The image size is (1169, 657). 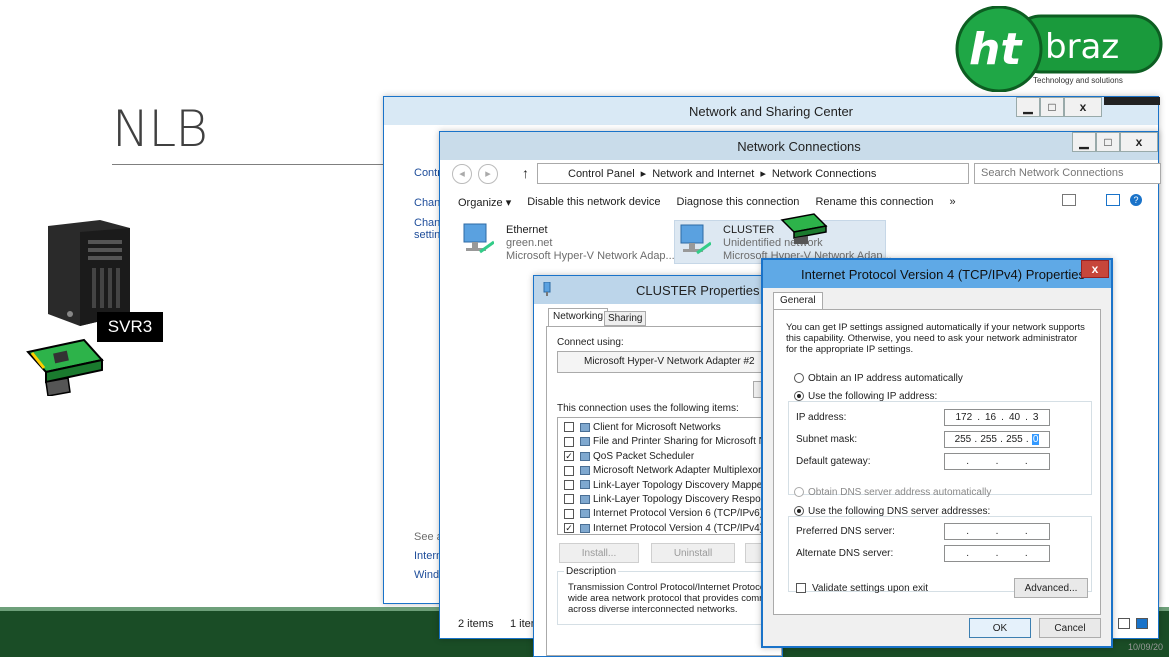 I want to click on ip-address-field: 172. 16. 40. 3, so click(x=997, y=417).